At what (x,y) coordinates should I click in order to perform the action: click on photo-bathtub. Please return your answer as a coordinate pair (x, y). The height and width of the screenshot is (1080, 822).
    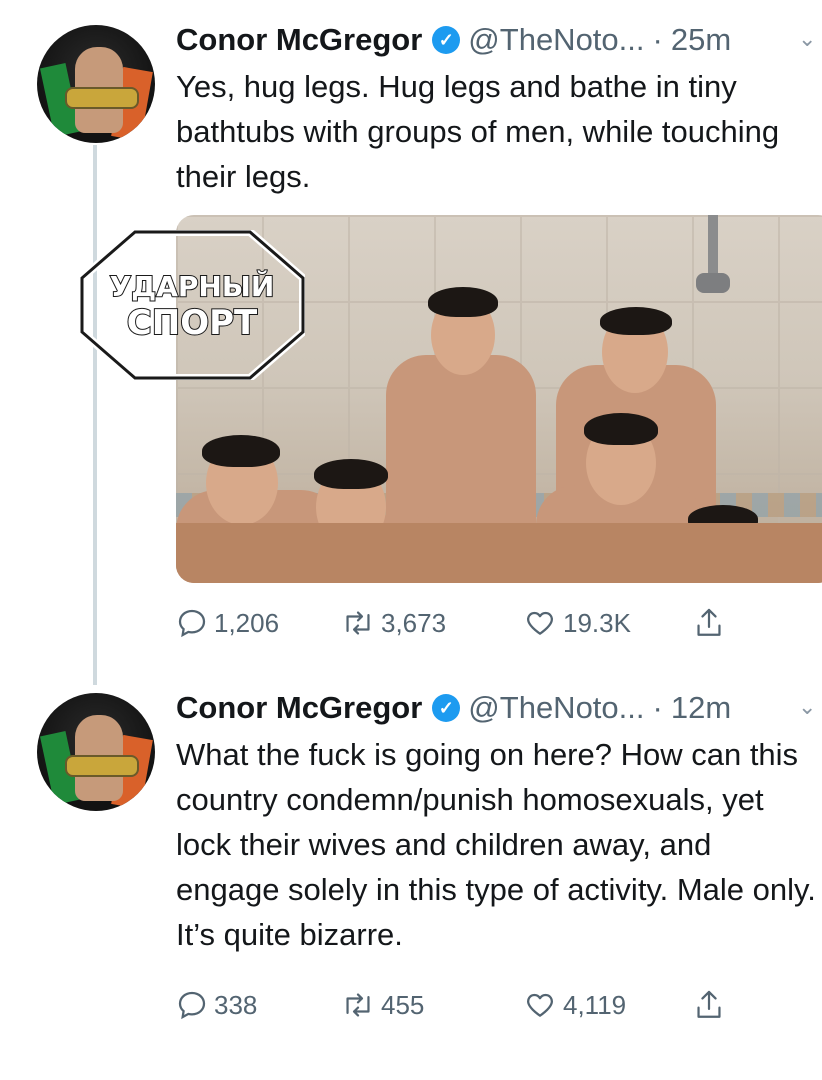
    Looking at the image, I should click on (499, 553).